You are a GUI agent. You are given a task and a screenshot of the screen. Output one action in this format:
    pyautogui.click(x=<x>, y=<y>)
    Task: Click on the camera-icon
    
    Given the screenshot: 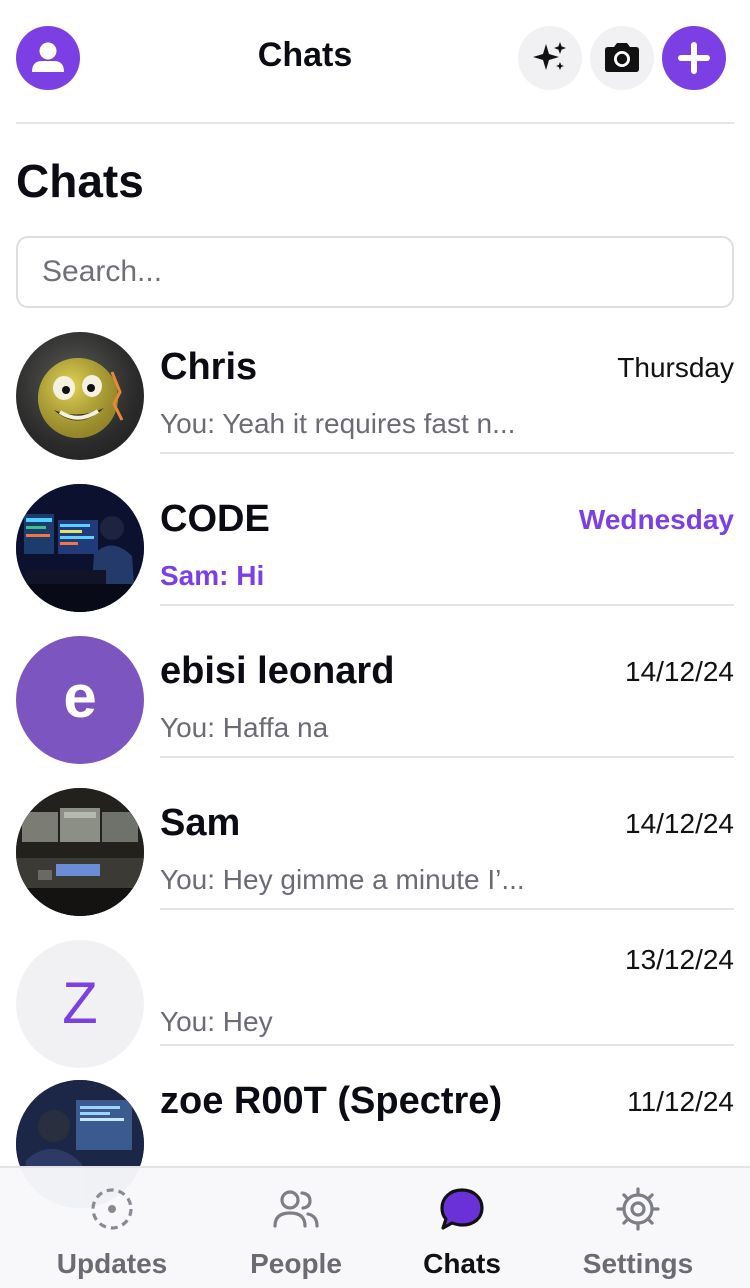 What is the action you would take?
    pyautogui.click(x=622, y=57)
    